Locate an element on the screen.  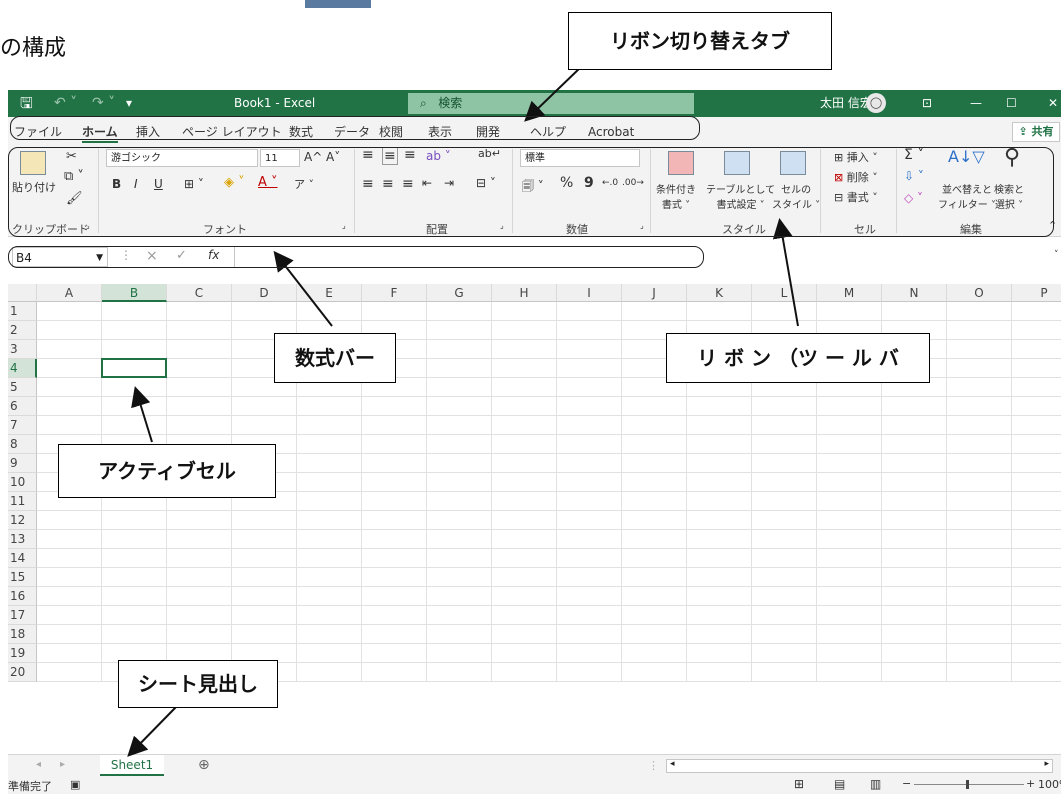
formula-bar-callout: 数式バー is located at coordinates (335, 358).